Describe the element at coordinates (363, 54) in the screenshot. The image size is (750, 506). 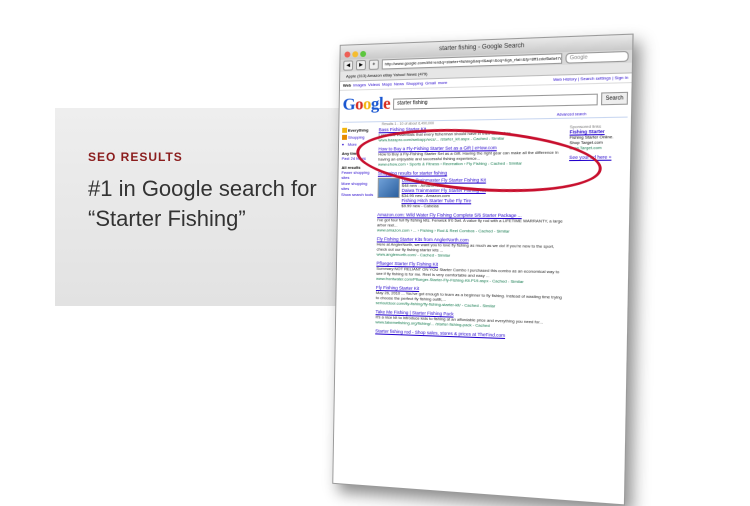
I see `zoom-icon` at that location.